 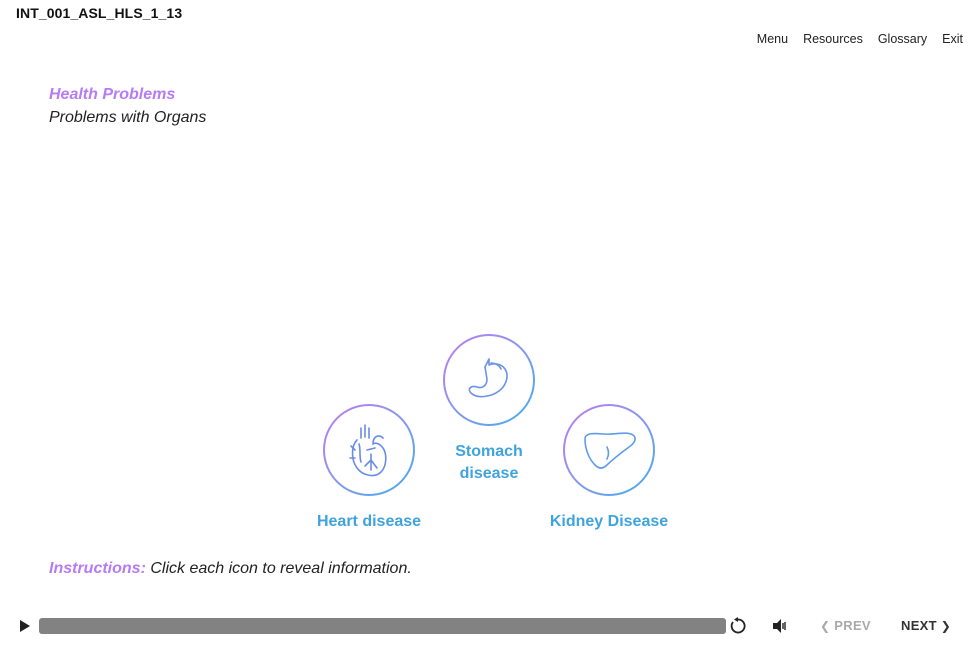 I want to click on glossary-link: Glossary, so click(x=902, y=39).